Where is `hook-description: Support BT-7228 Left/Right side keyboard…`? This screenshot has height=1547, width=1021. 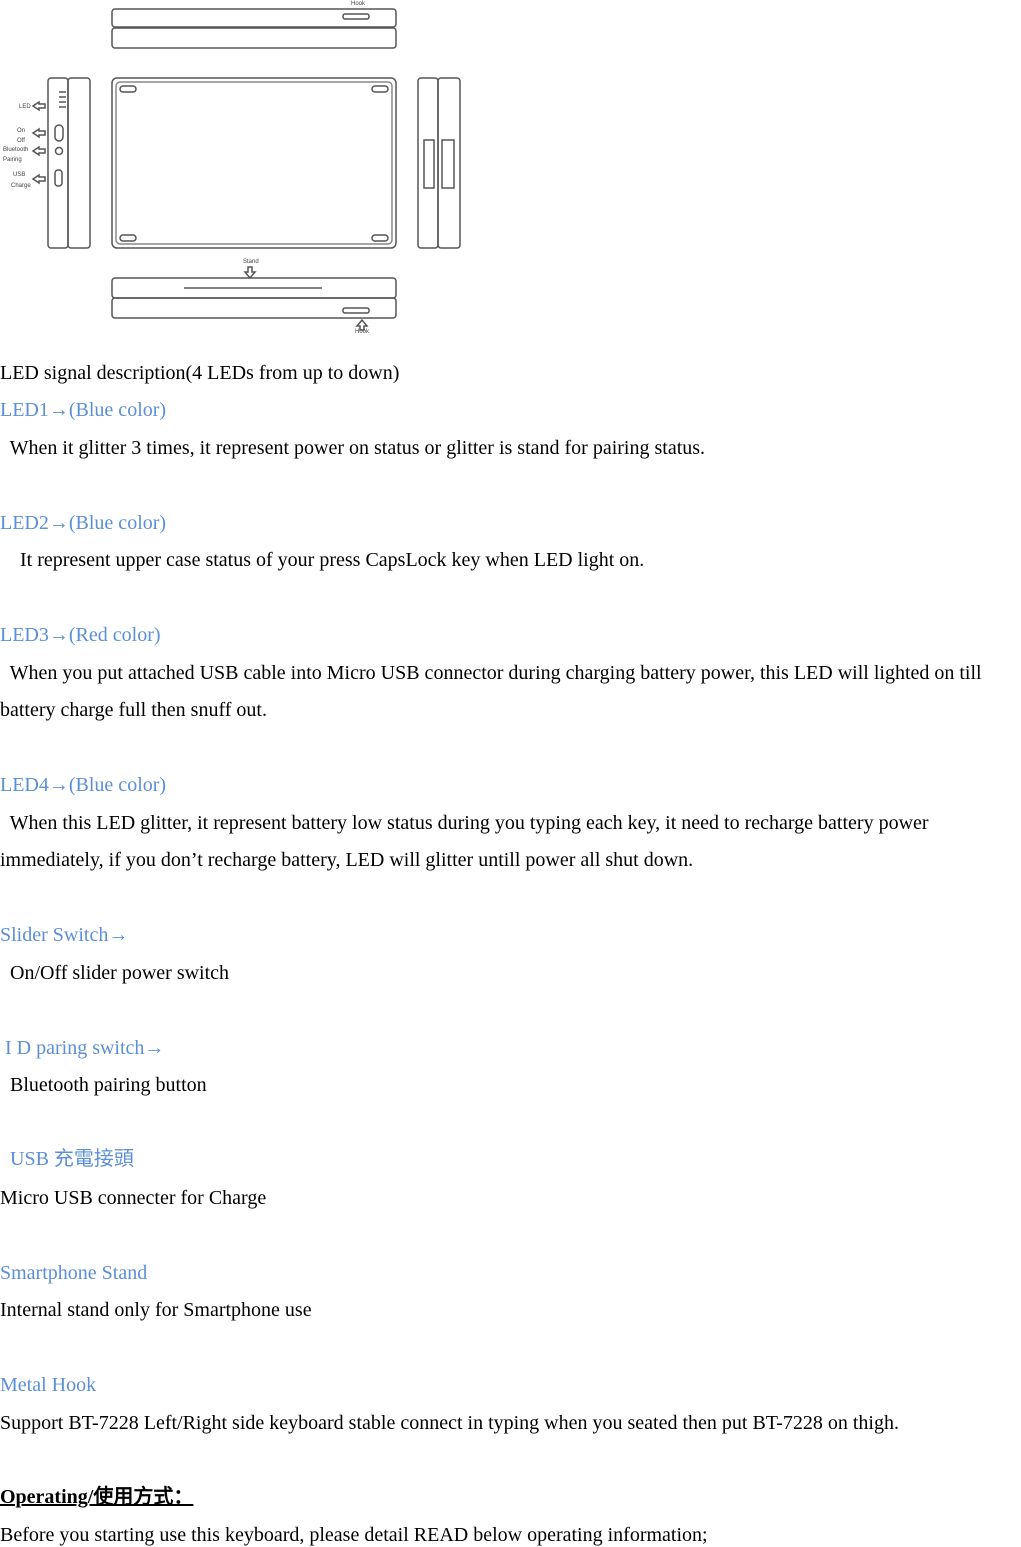
hook-description: Support BT-7228 Left/Right side keyboard… is located at coordinates (449, 1423).